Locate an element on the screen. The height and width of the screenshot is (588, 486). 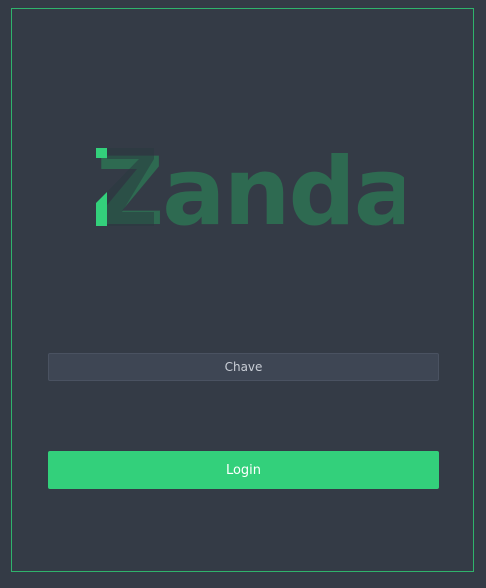
zanda-logo: Zanda is located at coordinates (244, 190).